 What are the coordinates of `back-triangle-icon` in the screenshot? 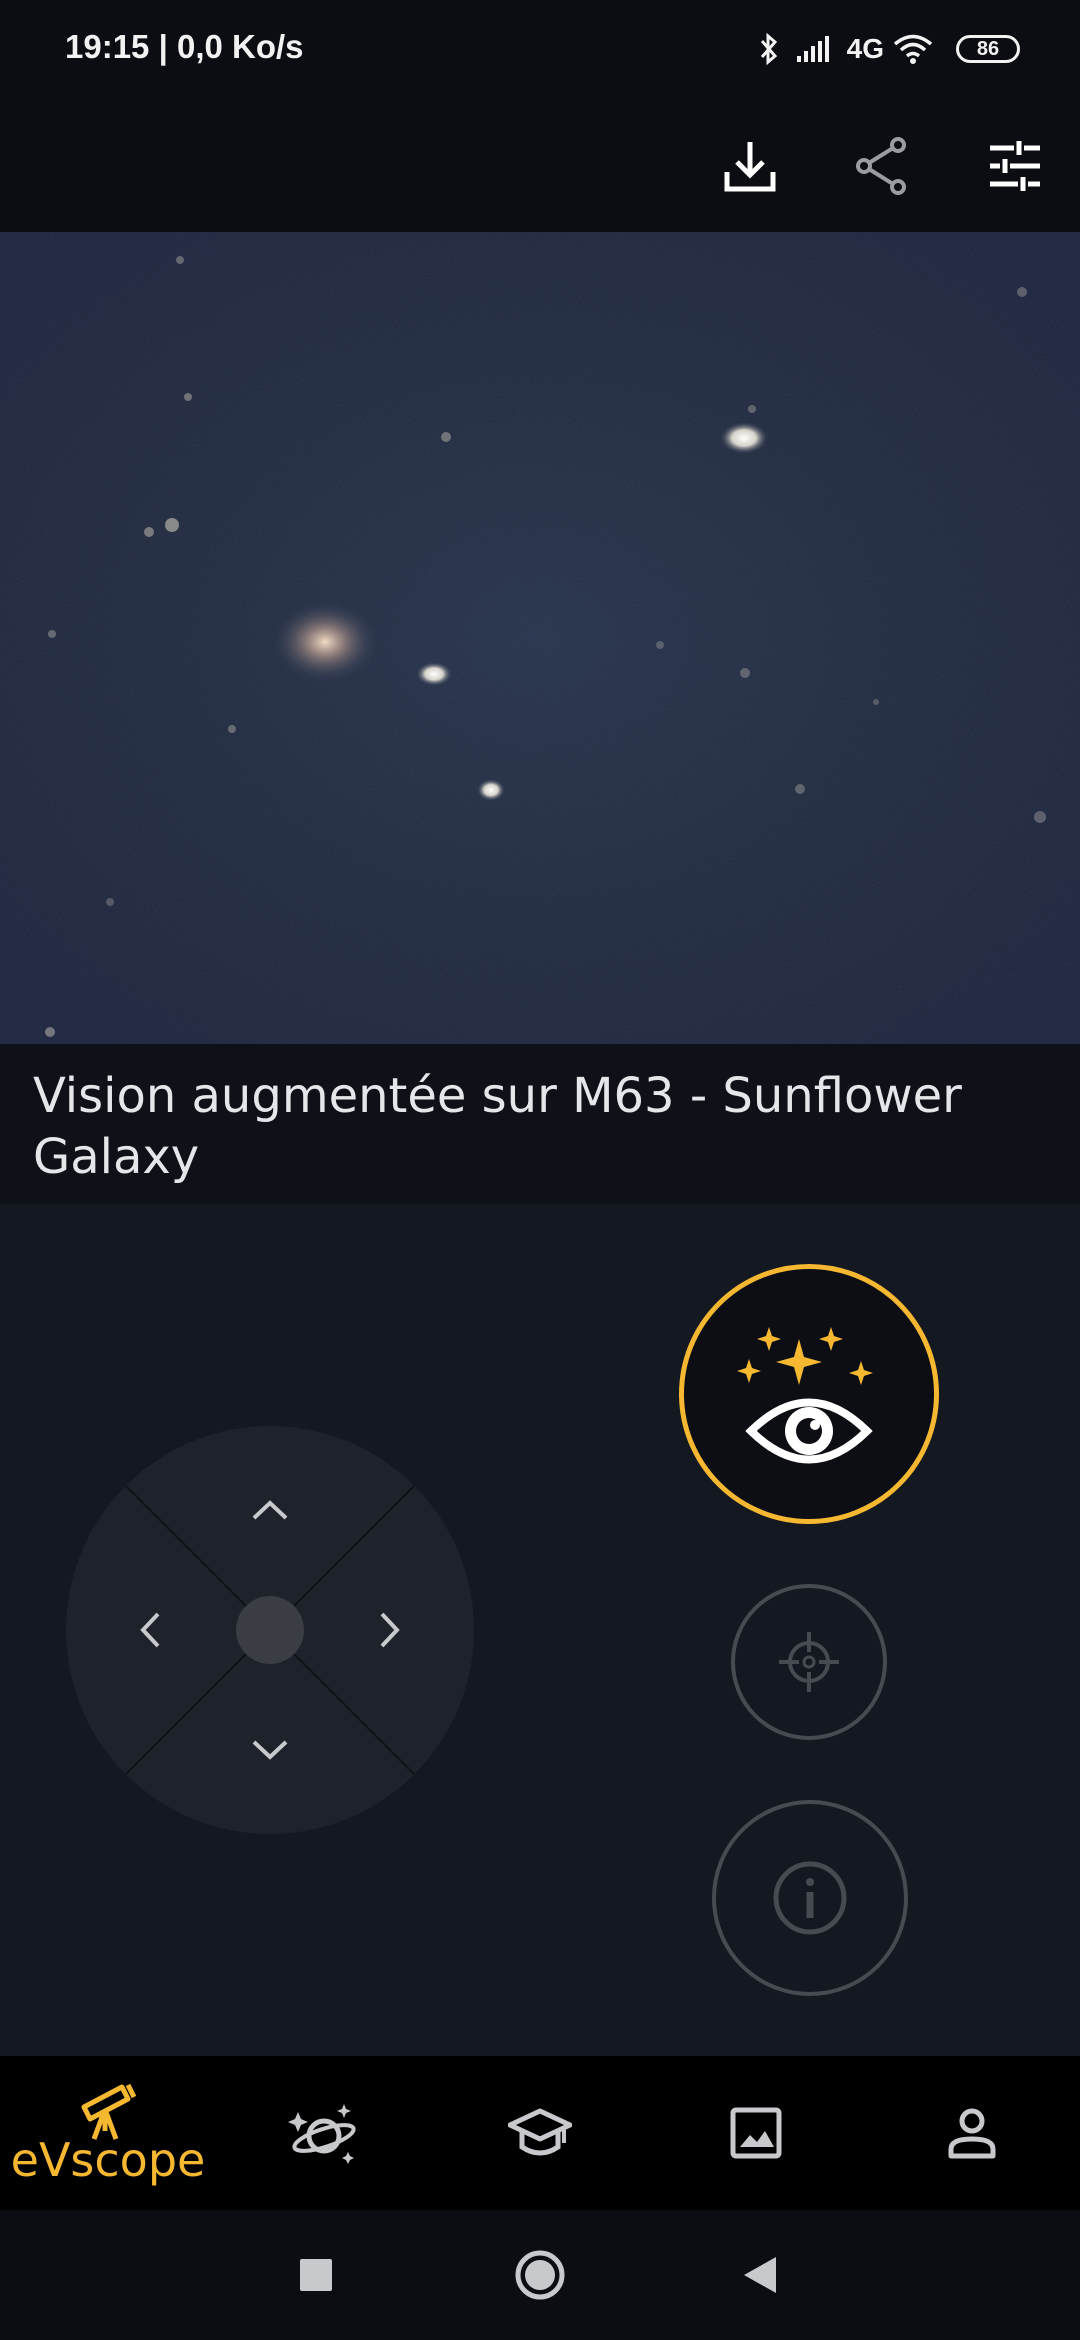 It's located at (760, 2275).